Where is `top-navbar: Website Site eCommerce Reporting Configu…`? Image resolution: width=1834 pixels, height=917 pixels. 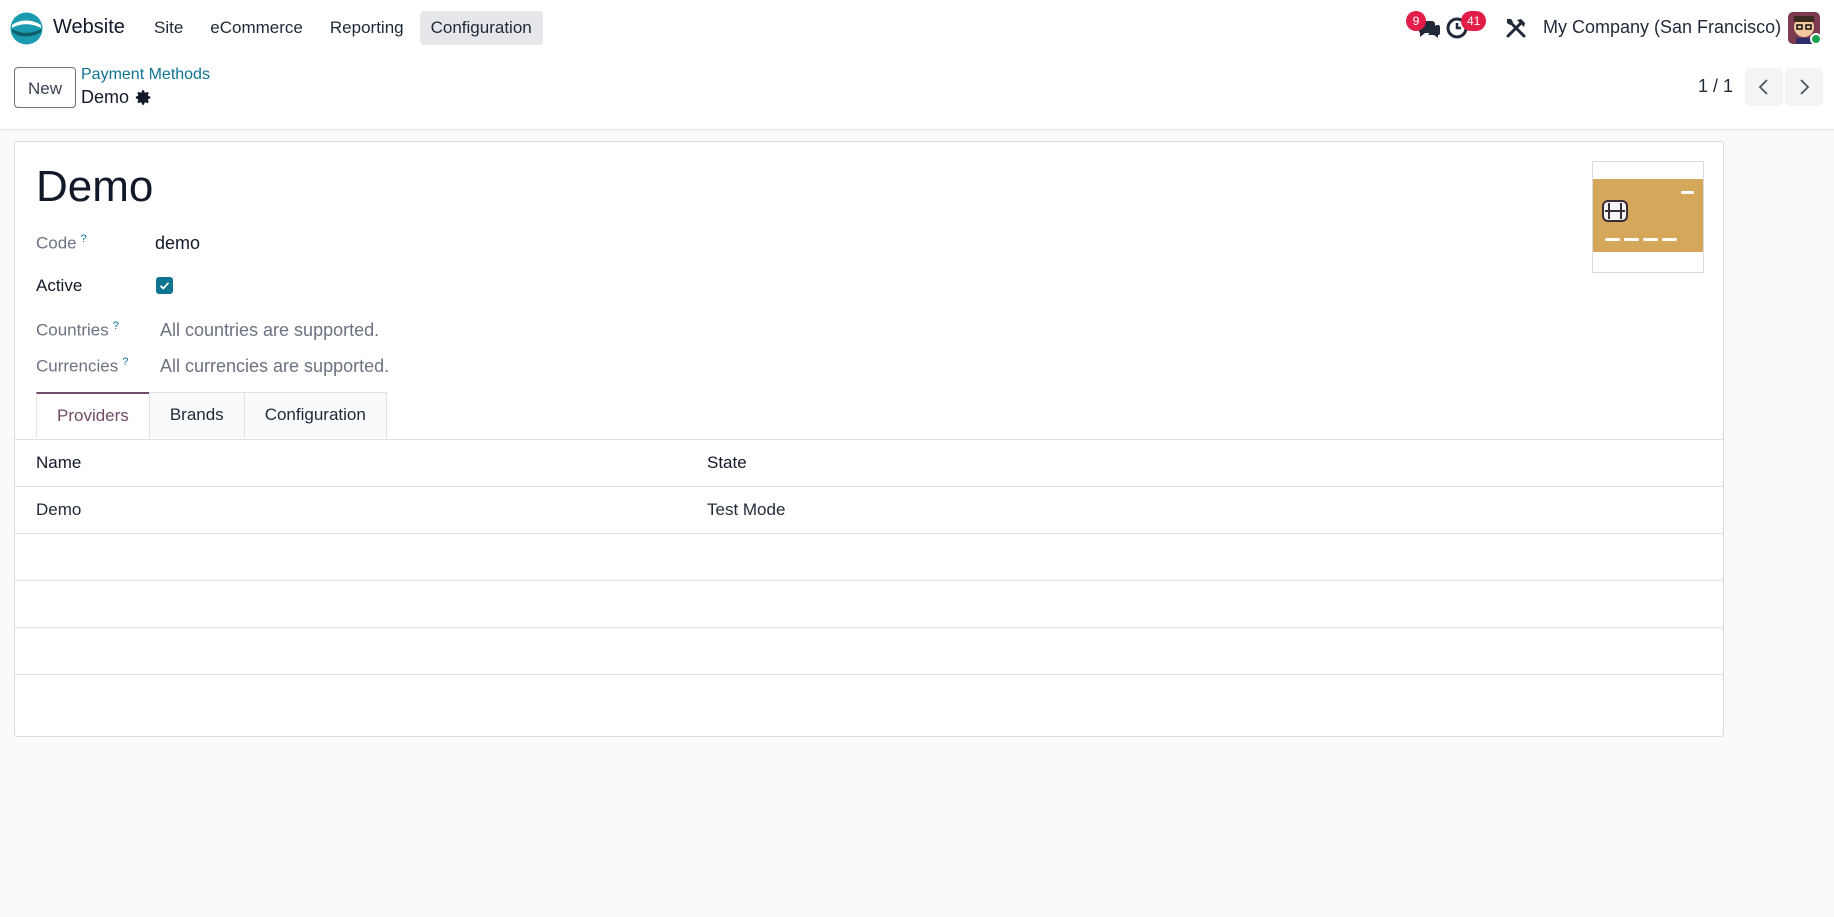 top-navbar: Website Site eCommerce Reporting Configu… is located at coordinates (917, 28).